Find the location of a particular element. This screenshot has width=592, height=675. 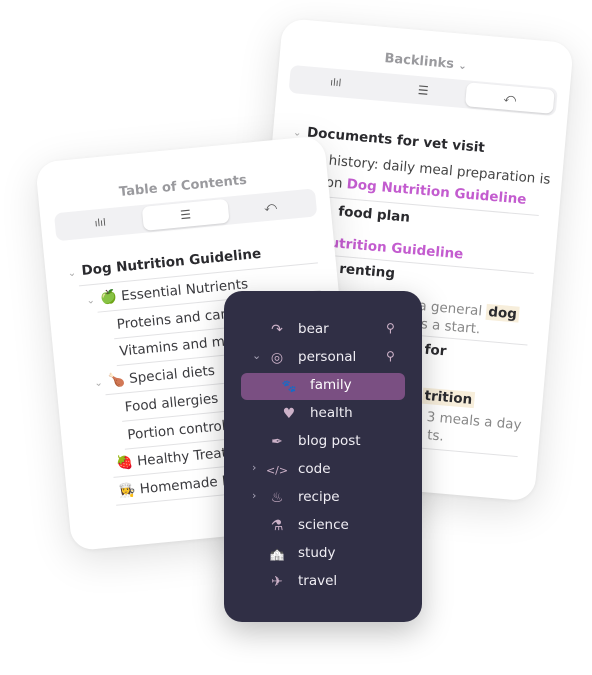

backlinks-title: Backlinks is located at coordinates (419, 62).